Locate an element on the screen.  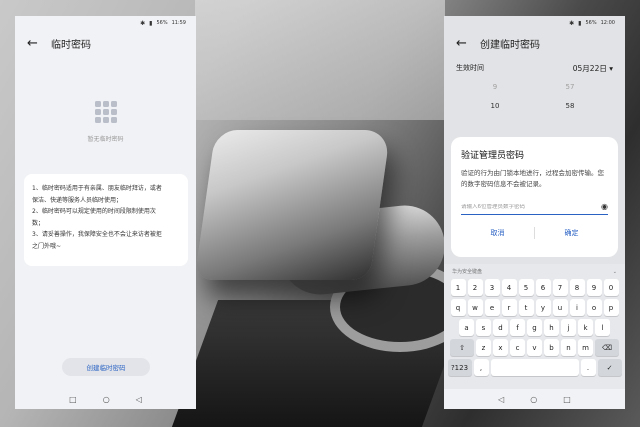
key: y is located at coordinates (543, 307).